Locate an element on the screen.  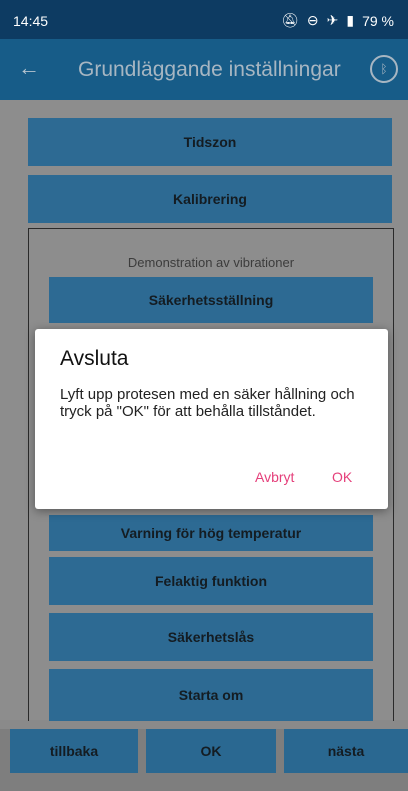
bottom-bar: tillbaka OK nästa is located at coordinates (204, 760).